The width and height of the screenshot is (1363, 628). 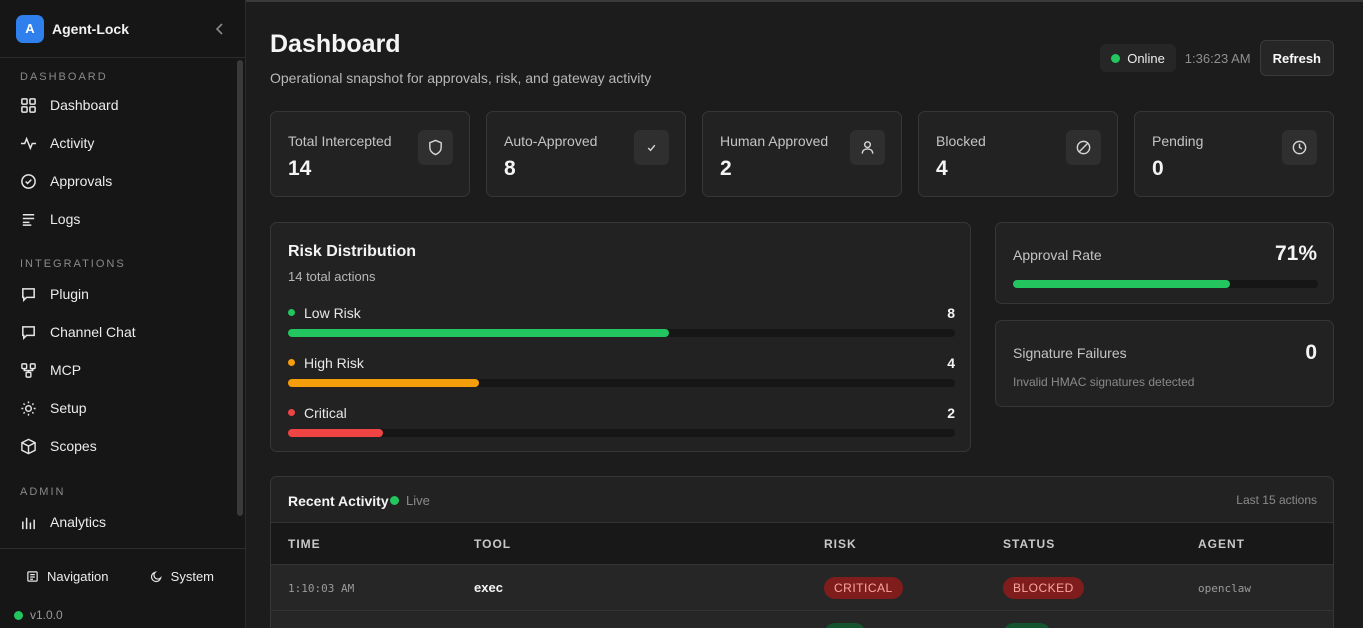 I want to click on status-dot, so click(x=18, y=615).